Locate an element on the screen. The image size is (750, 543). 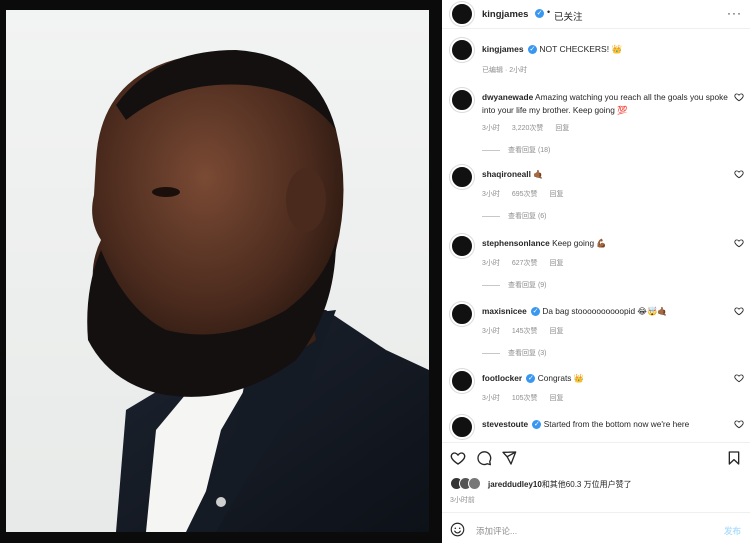
view-replies-label: 查看回复 (3) is located at coordinates (527, 353).